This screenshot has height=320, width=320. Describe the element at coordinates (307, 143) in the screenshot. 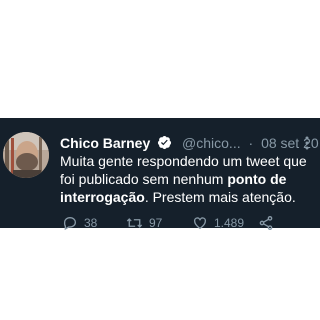

I see `more-options-icon` at that location.